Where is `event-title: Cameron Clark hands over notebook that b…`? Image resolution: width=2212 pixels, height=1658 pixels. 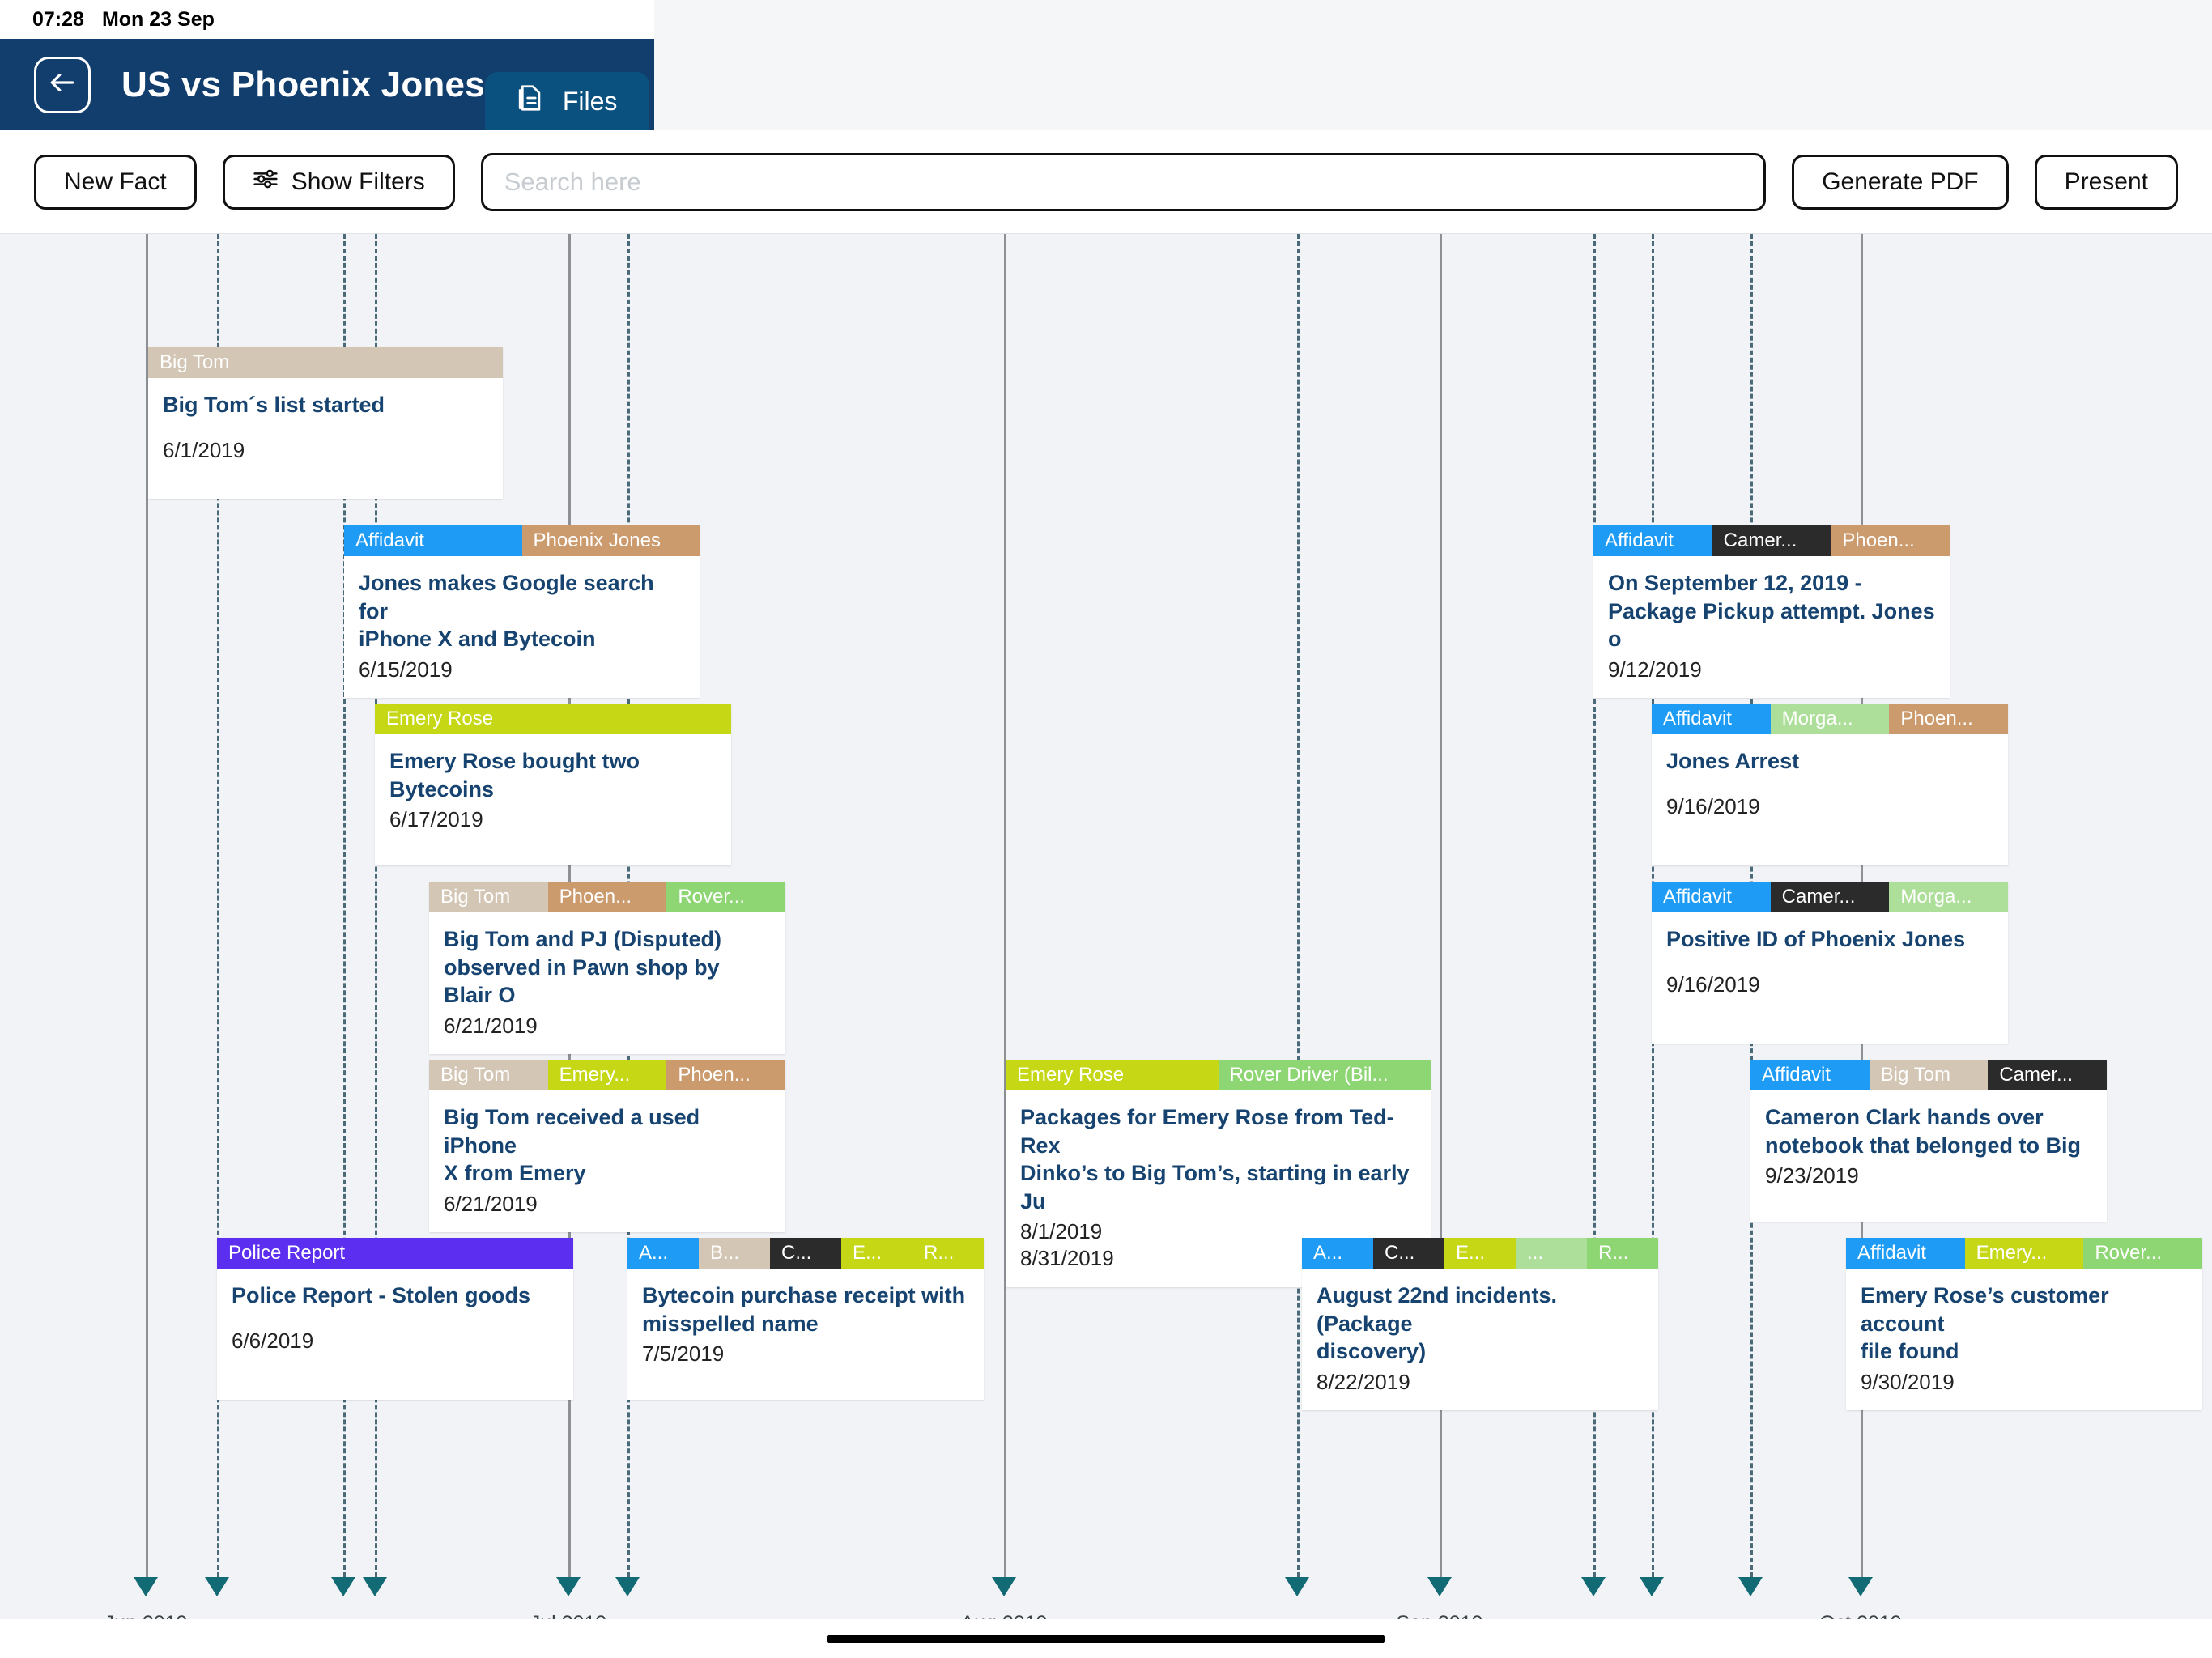 event-title: Cameron Clark hands over notebook that b… is located at coordinates (1923, 1131).